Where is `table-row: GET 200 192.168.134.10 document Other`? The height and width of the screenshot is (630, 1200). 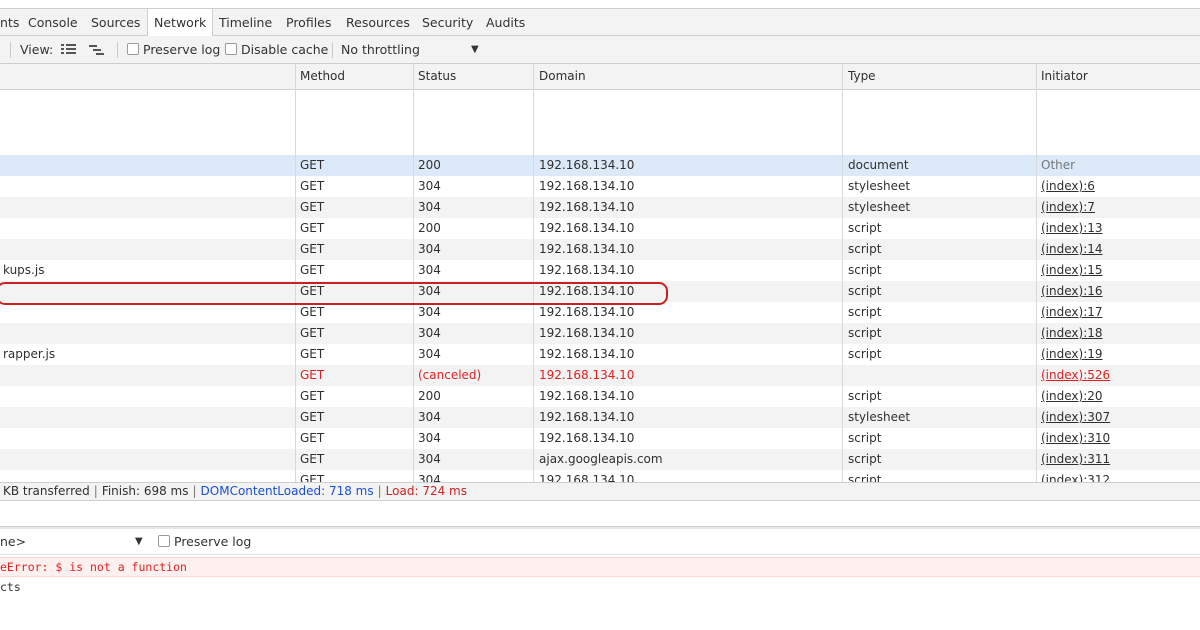 table-row: GET 200 192.168.134.10 document Other is located at coordinates (600, 165).